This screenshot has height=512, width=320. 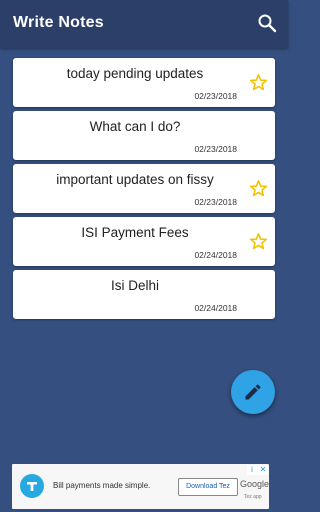 I want to click on note-title: What can I do?, so click(x=135, y=126).